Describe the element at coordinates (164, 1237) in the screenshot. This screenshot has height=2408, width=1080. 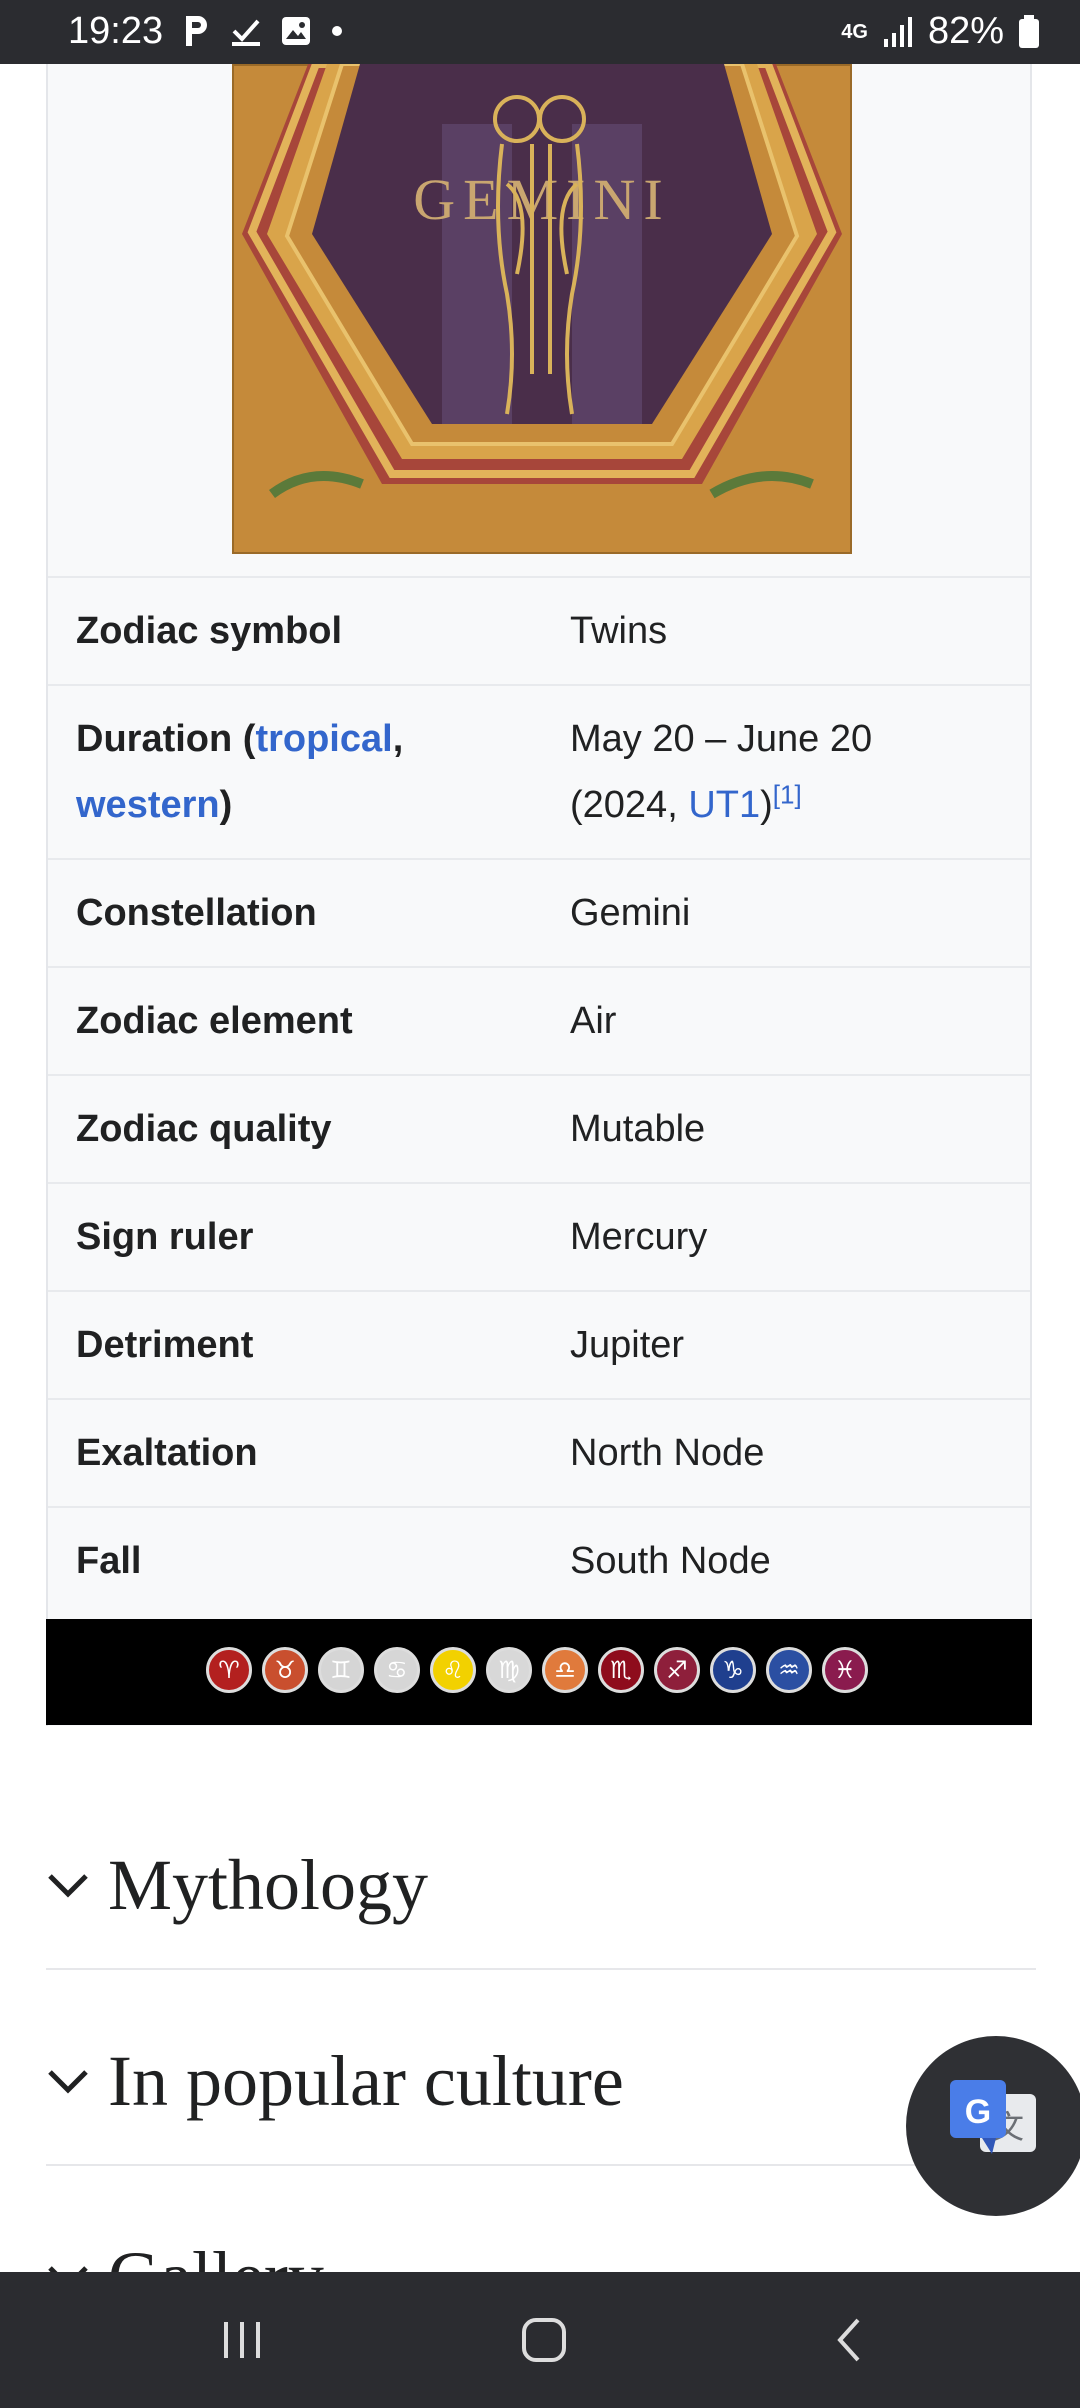
I see `sign-ruler-link: Sign ruler` at that location.